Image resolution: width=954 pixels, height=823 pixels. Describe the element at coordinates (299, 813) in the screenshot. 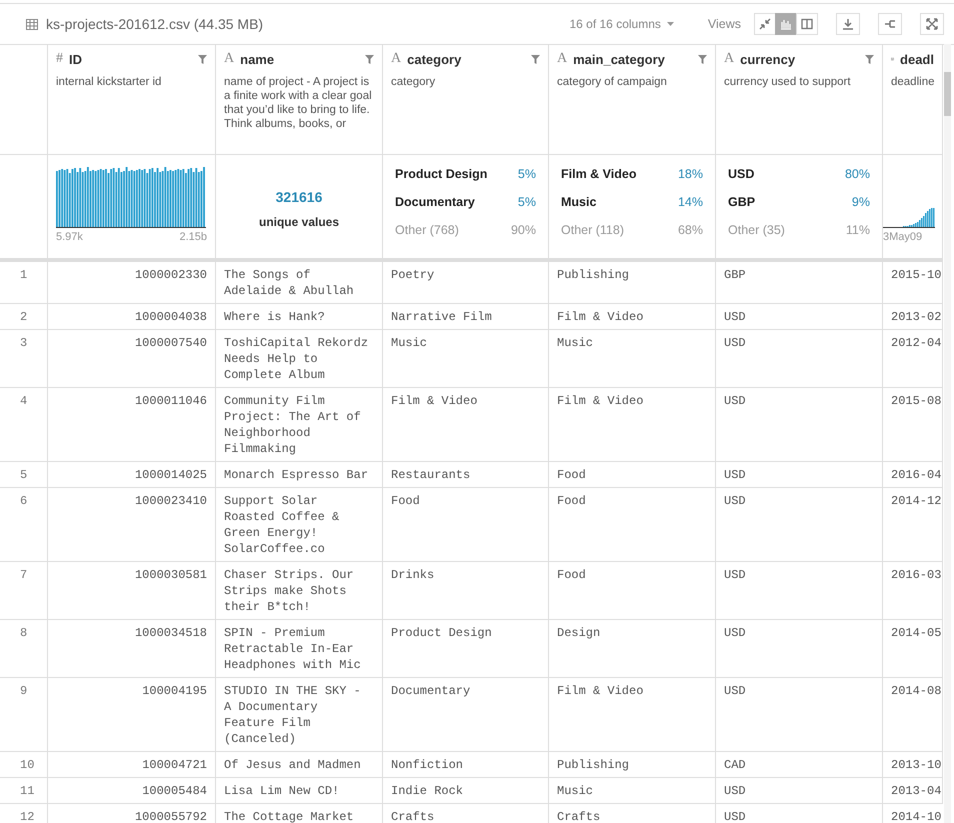

I see `table-cell: The Cottage Market` at that location.